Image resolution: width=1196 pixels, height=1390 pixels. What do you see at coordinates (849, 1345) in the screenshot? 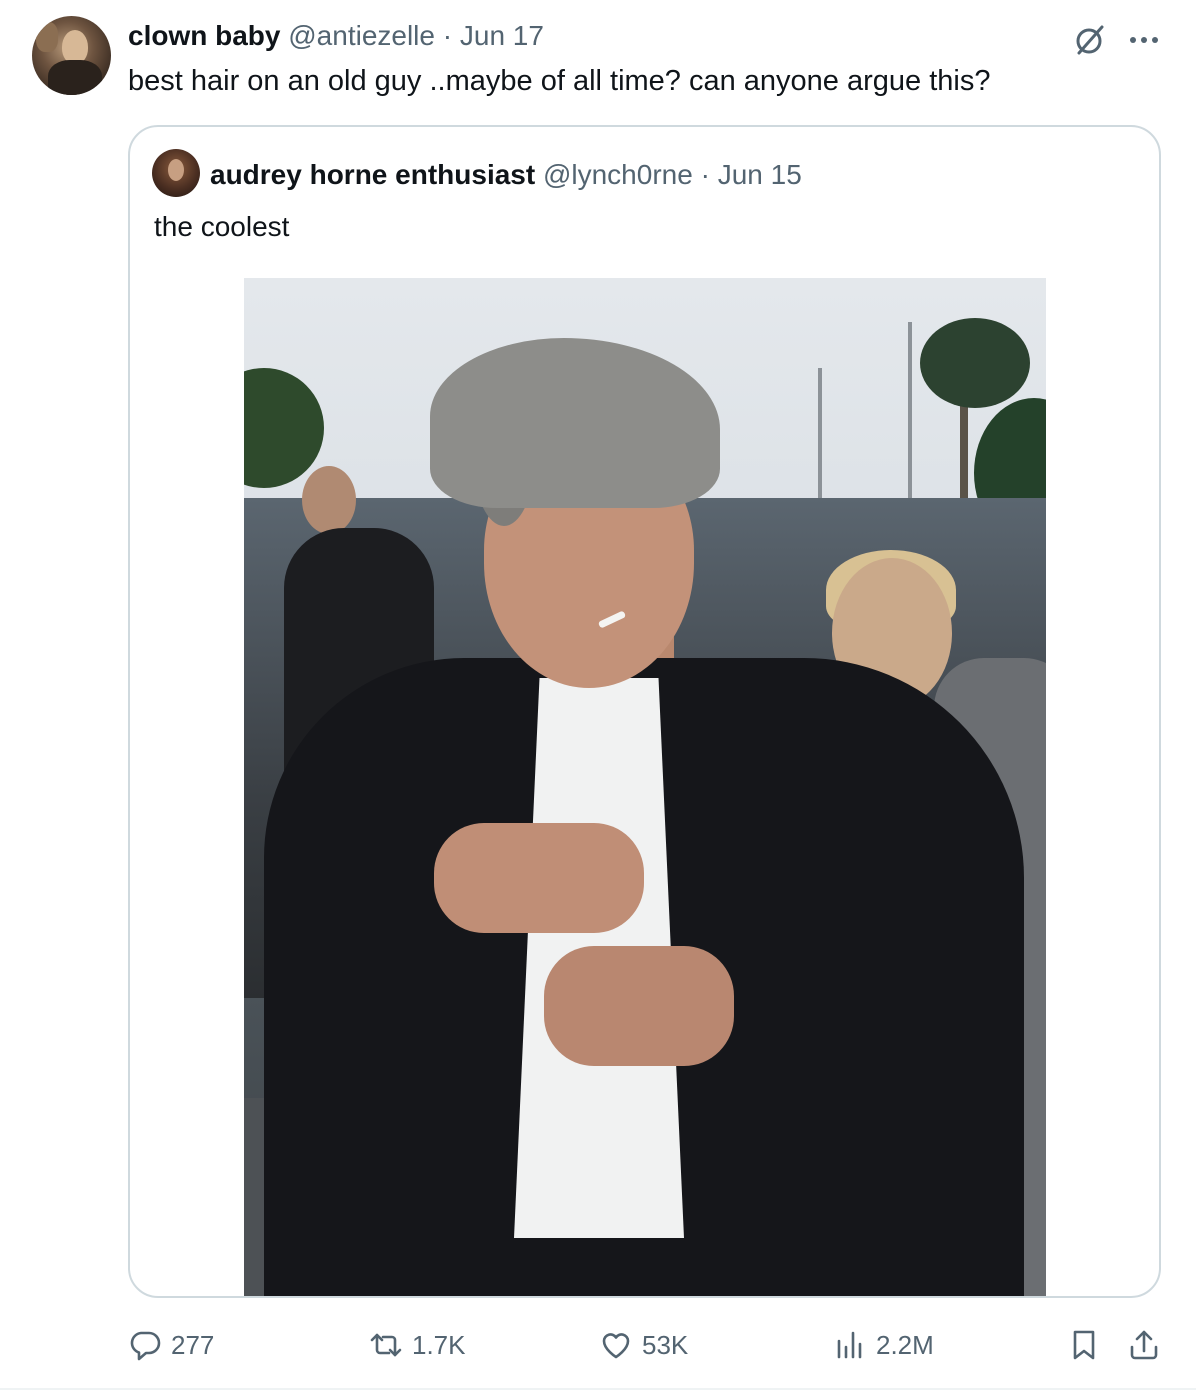
I see `views-icon` at bounding box center [849, 1345].